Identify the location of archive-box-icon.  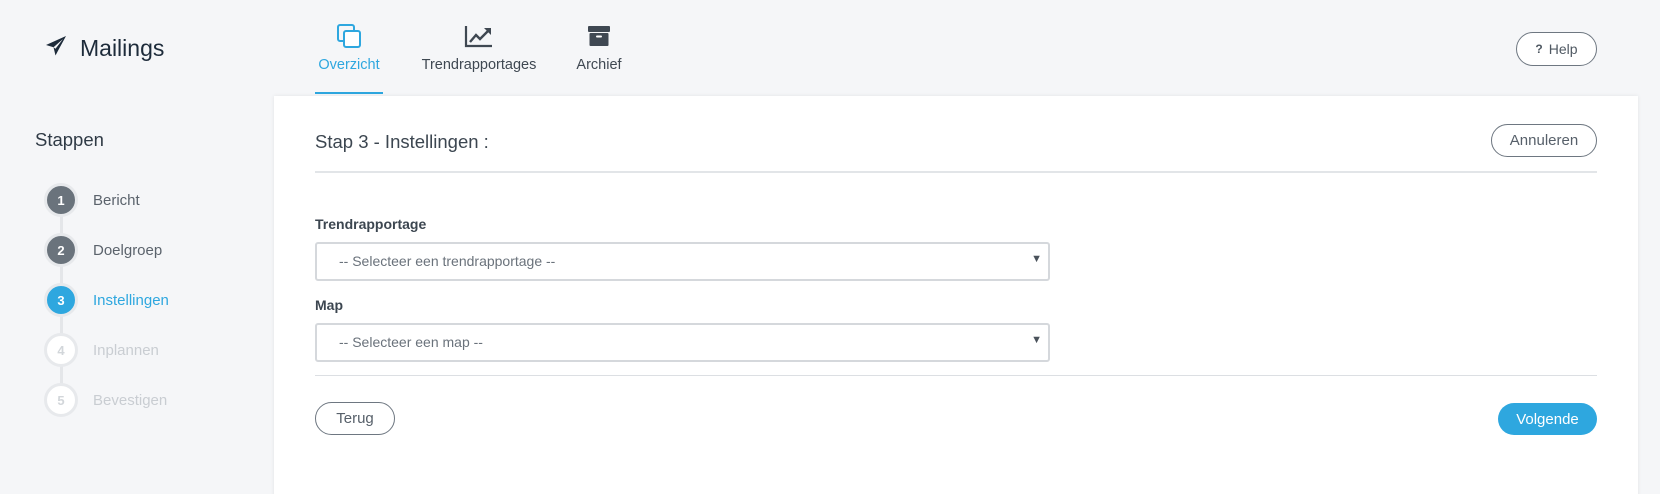
(599, 36).